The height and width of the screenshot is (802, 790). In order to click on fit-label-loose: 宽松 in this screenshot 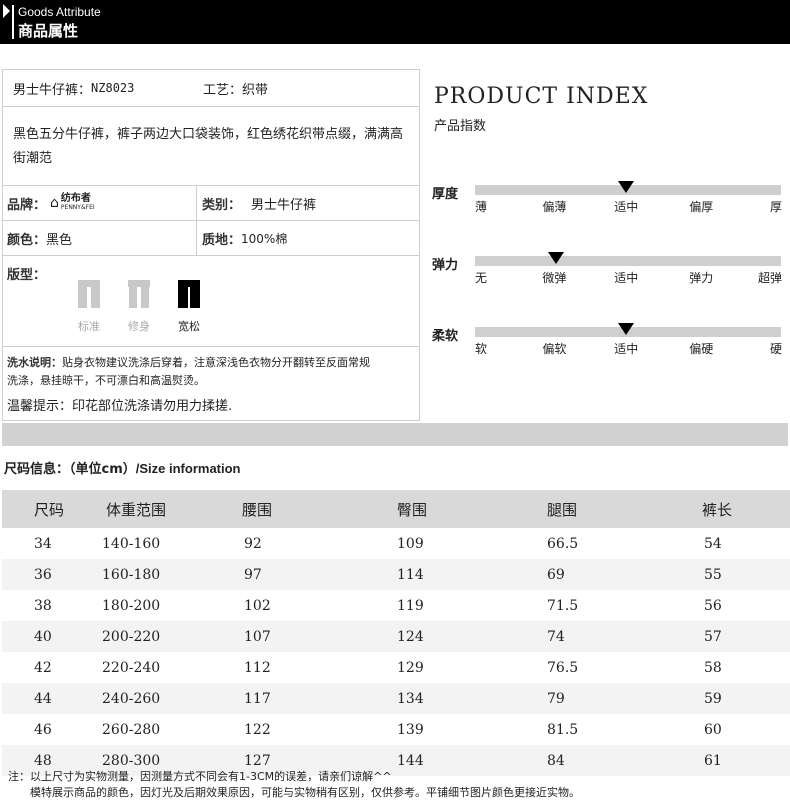, I will do `click(189, 326)`.